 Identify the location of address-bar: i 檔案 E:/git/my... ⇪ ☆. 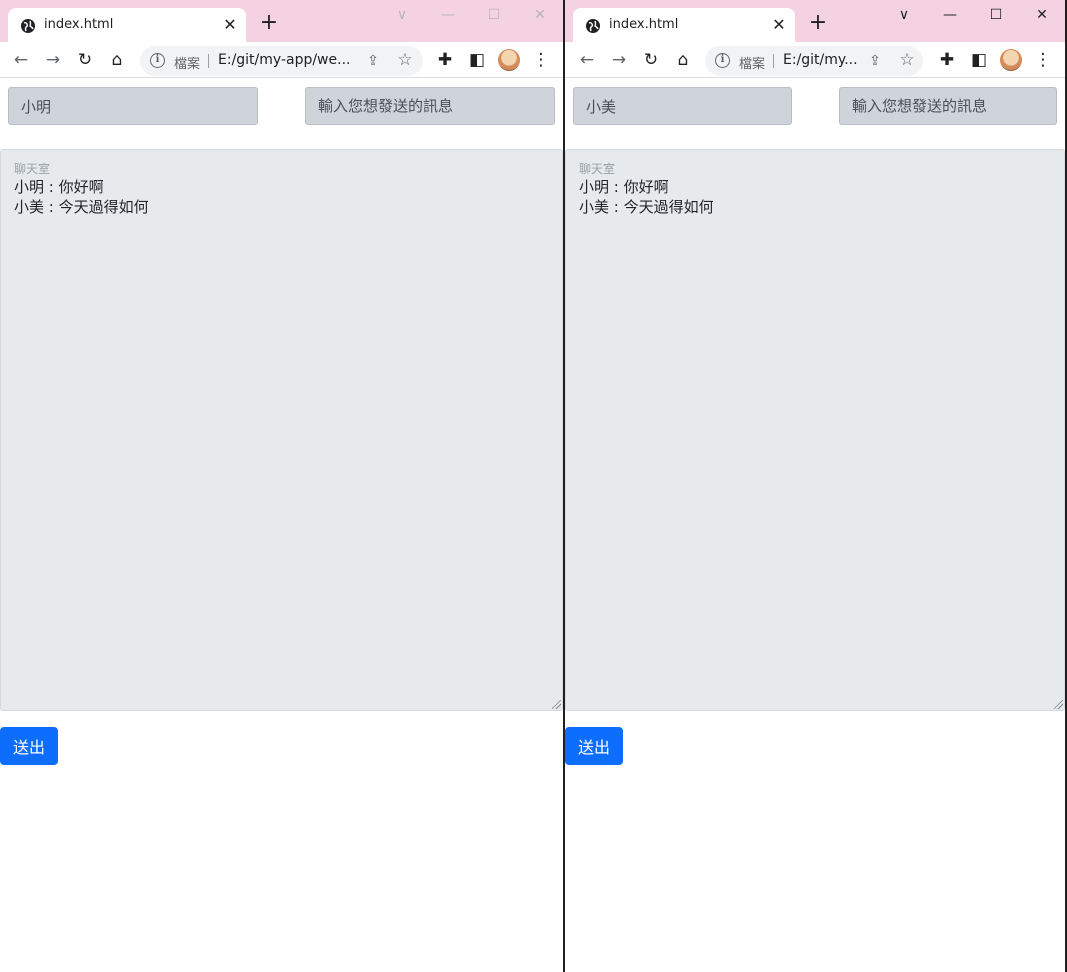
(814, 61).